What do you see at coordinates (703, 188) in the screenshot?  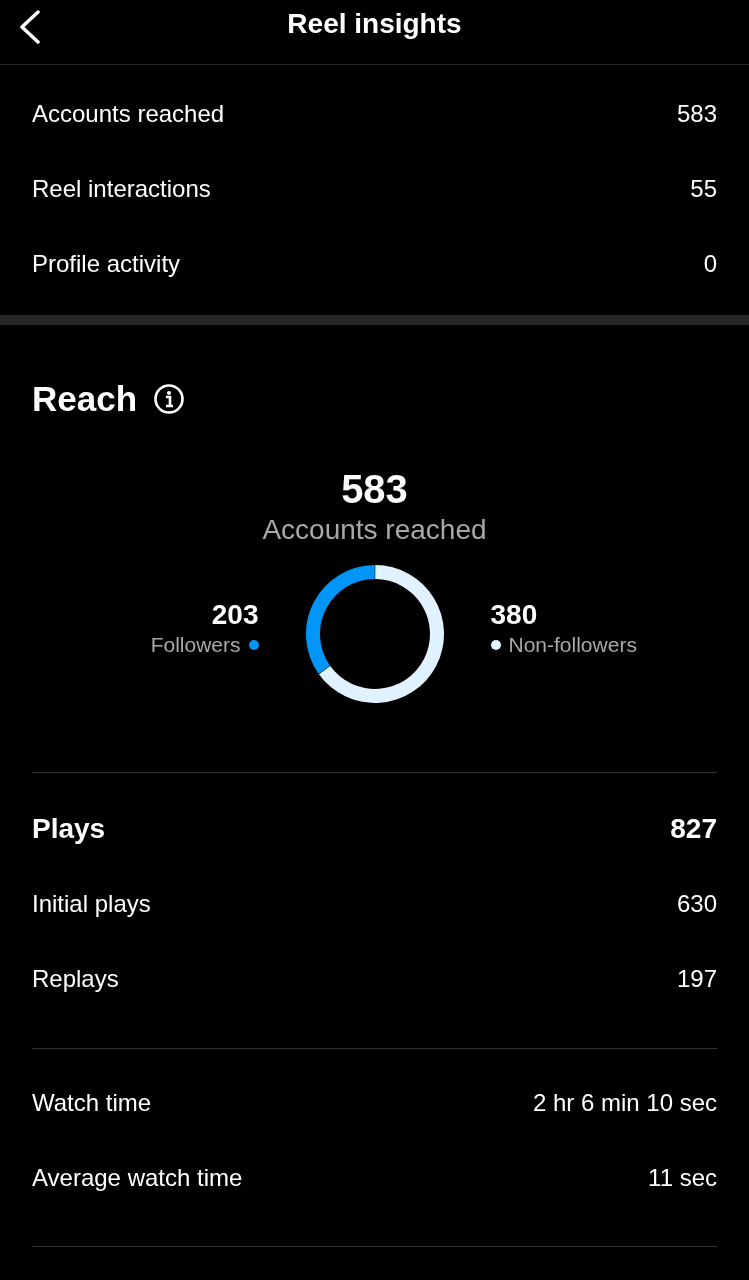 I see `stat-value: 55` at bounding box center [703, 188].